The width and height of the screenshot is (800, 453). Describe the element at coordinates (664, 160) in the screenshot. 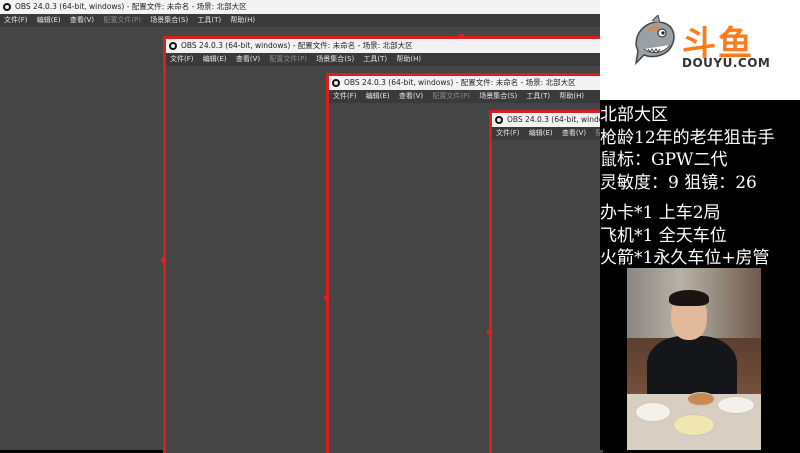

I see `info-line-mouse: 鼠标：GPW二代` at that location.